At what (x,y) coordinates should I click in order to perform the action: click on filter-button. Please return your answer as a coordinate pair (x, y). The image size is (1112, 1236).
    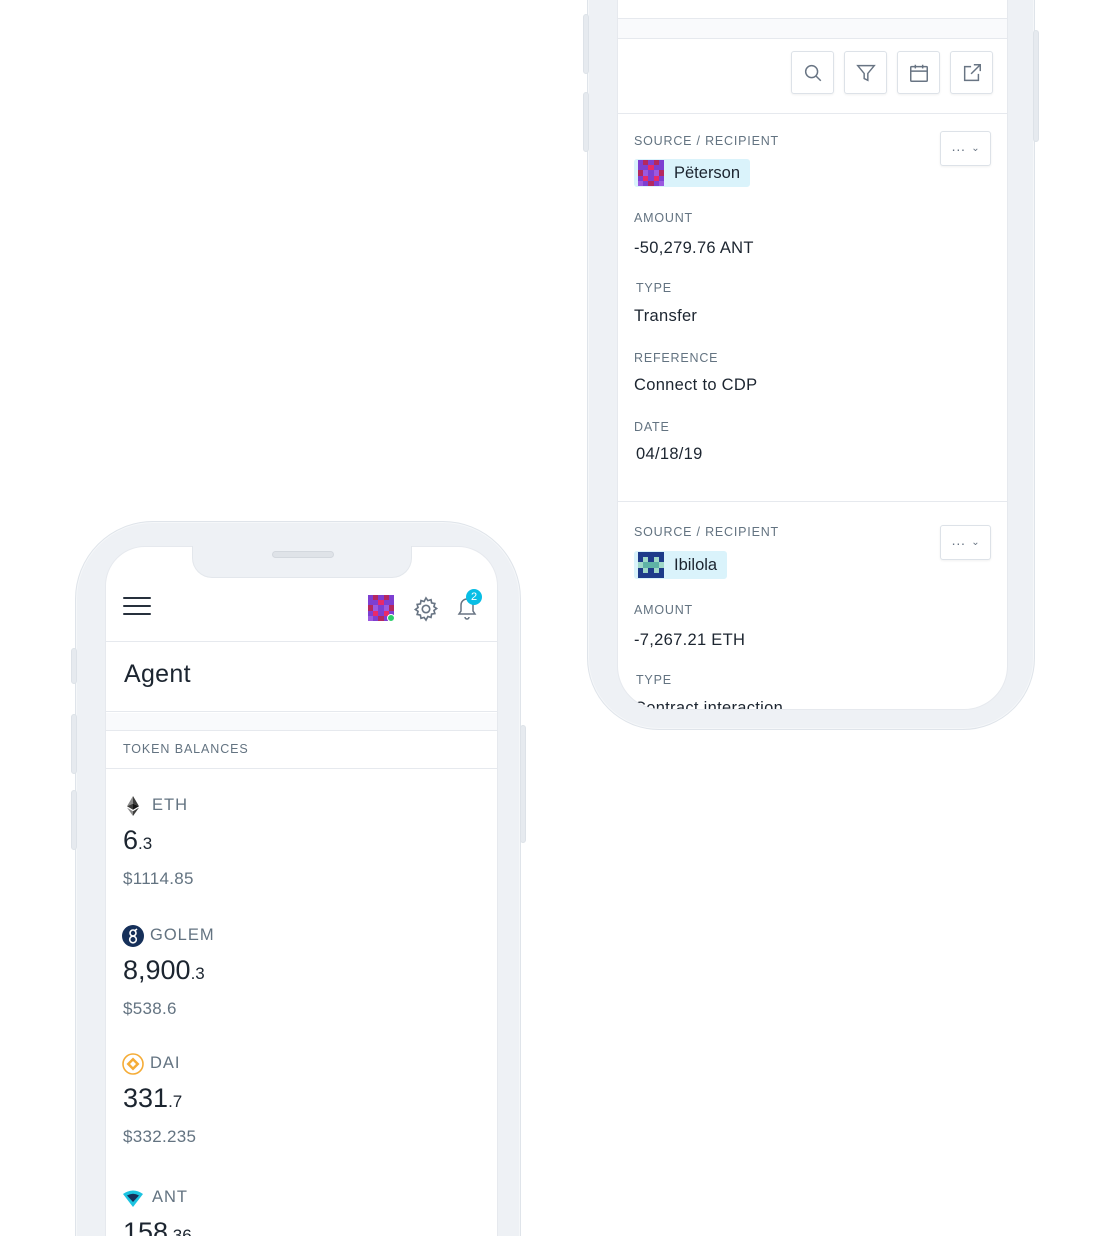
    Looking at the image, I should click on (865, 72).